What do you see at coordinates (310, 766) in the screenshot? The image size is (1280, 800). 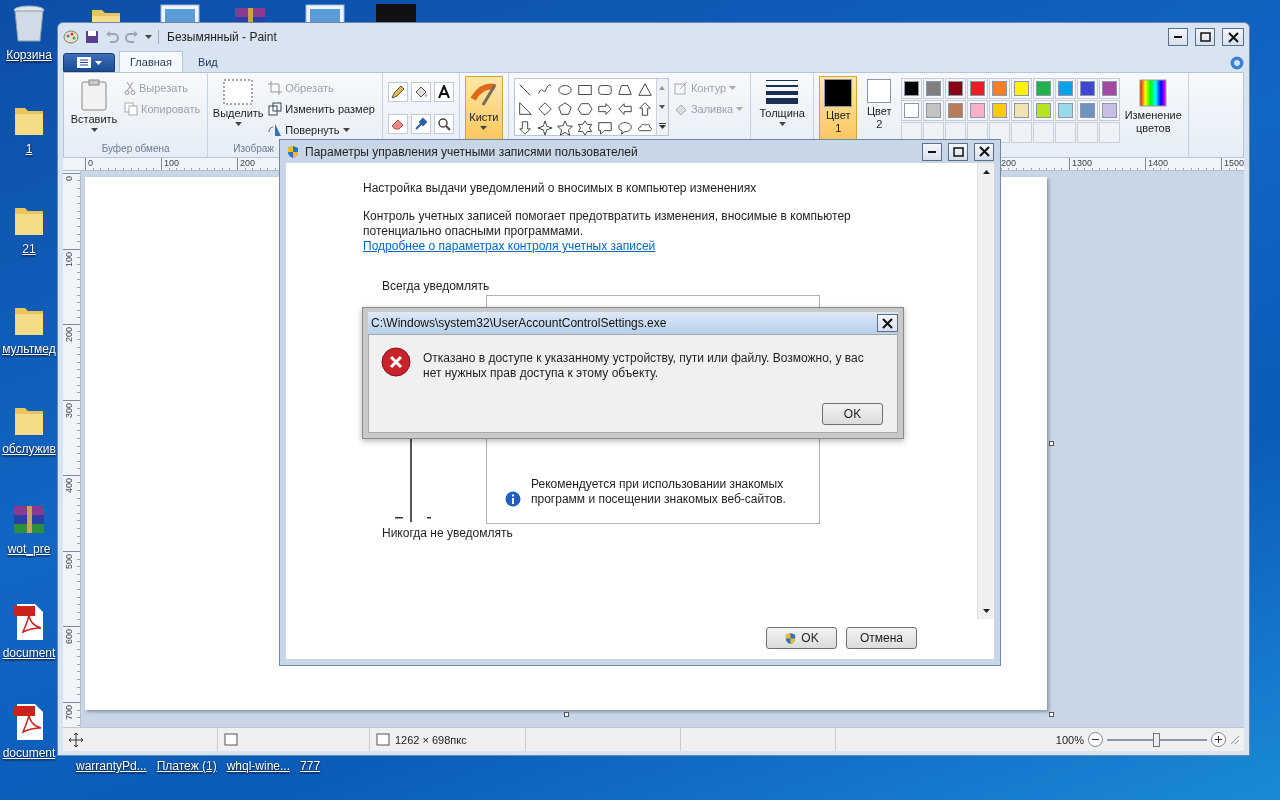 I see `desktop-icon-label: 777` at bounding box center [310, 766].